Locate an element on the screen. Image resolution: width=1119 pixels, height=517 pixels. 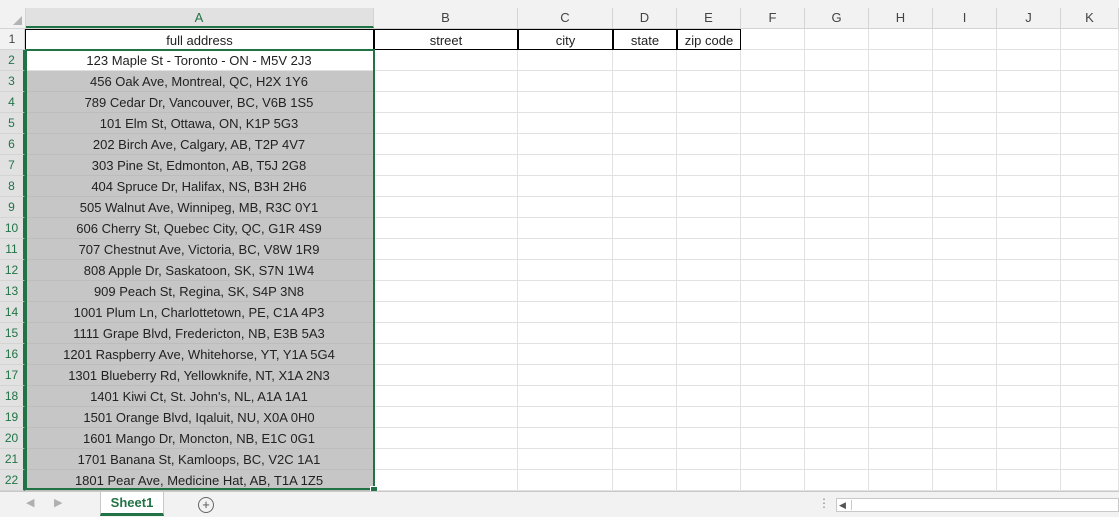
cell-e21 is located at coordinates (709, 459).